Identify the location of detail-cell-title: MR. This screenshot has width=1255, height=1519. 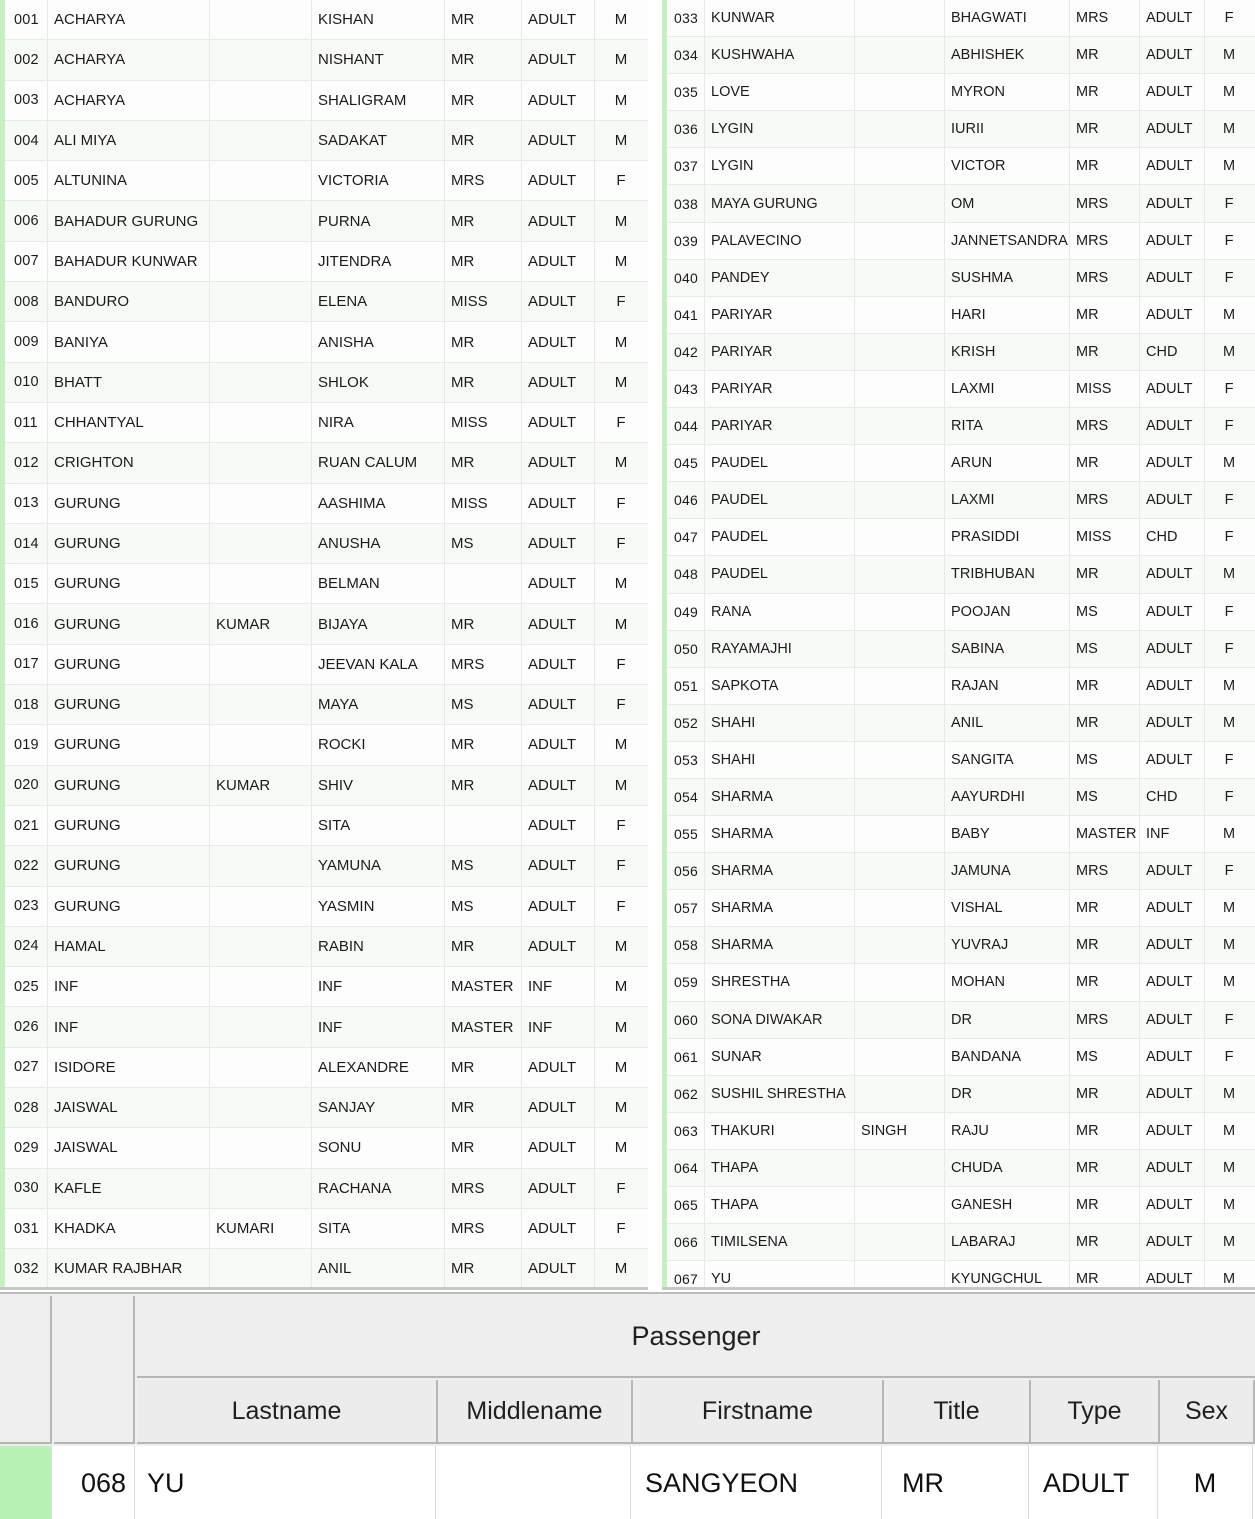
(955, 1482).